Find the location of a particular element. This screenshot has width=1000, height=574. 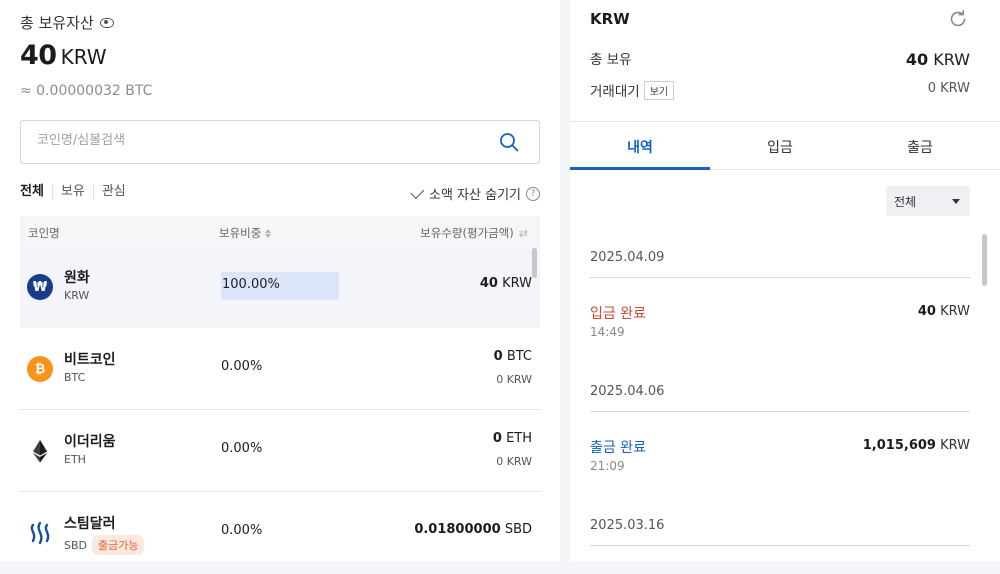

total-holding-value: 40 KRW is located at coordinates (938, 59).